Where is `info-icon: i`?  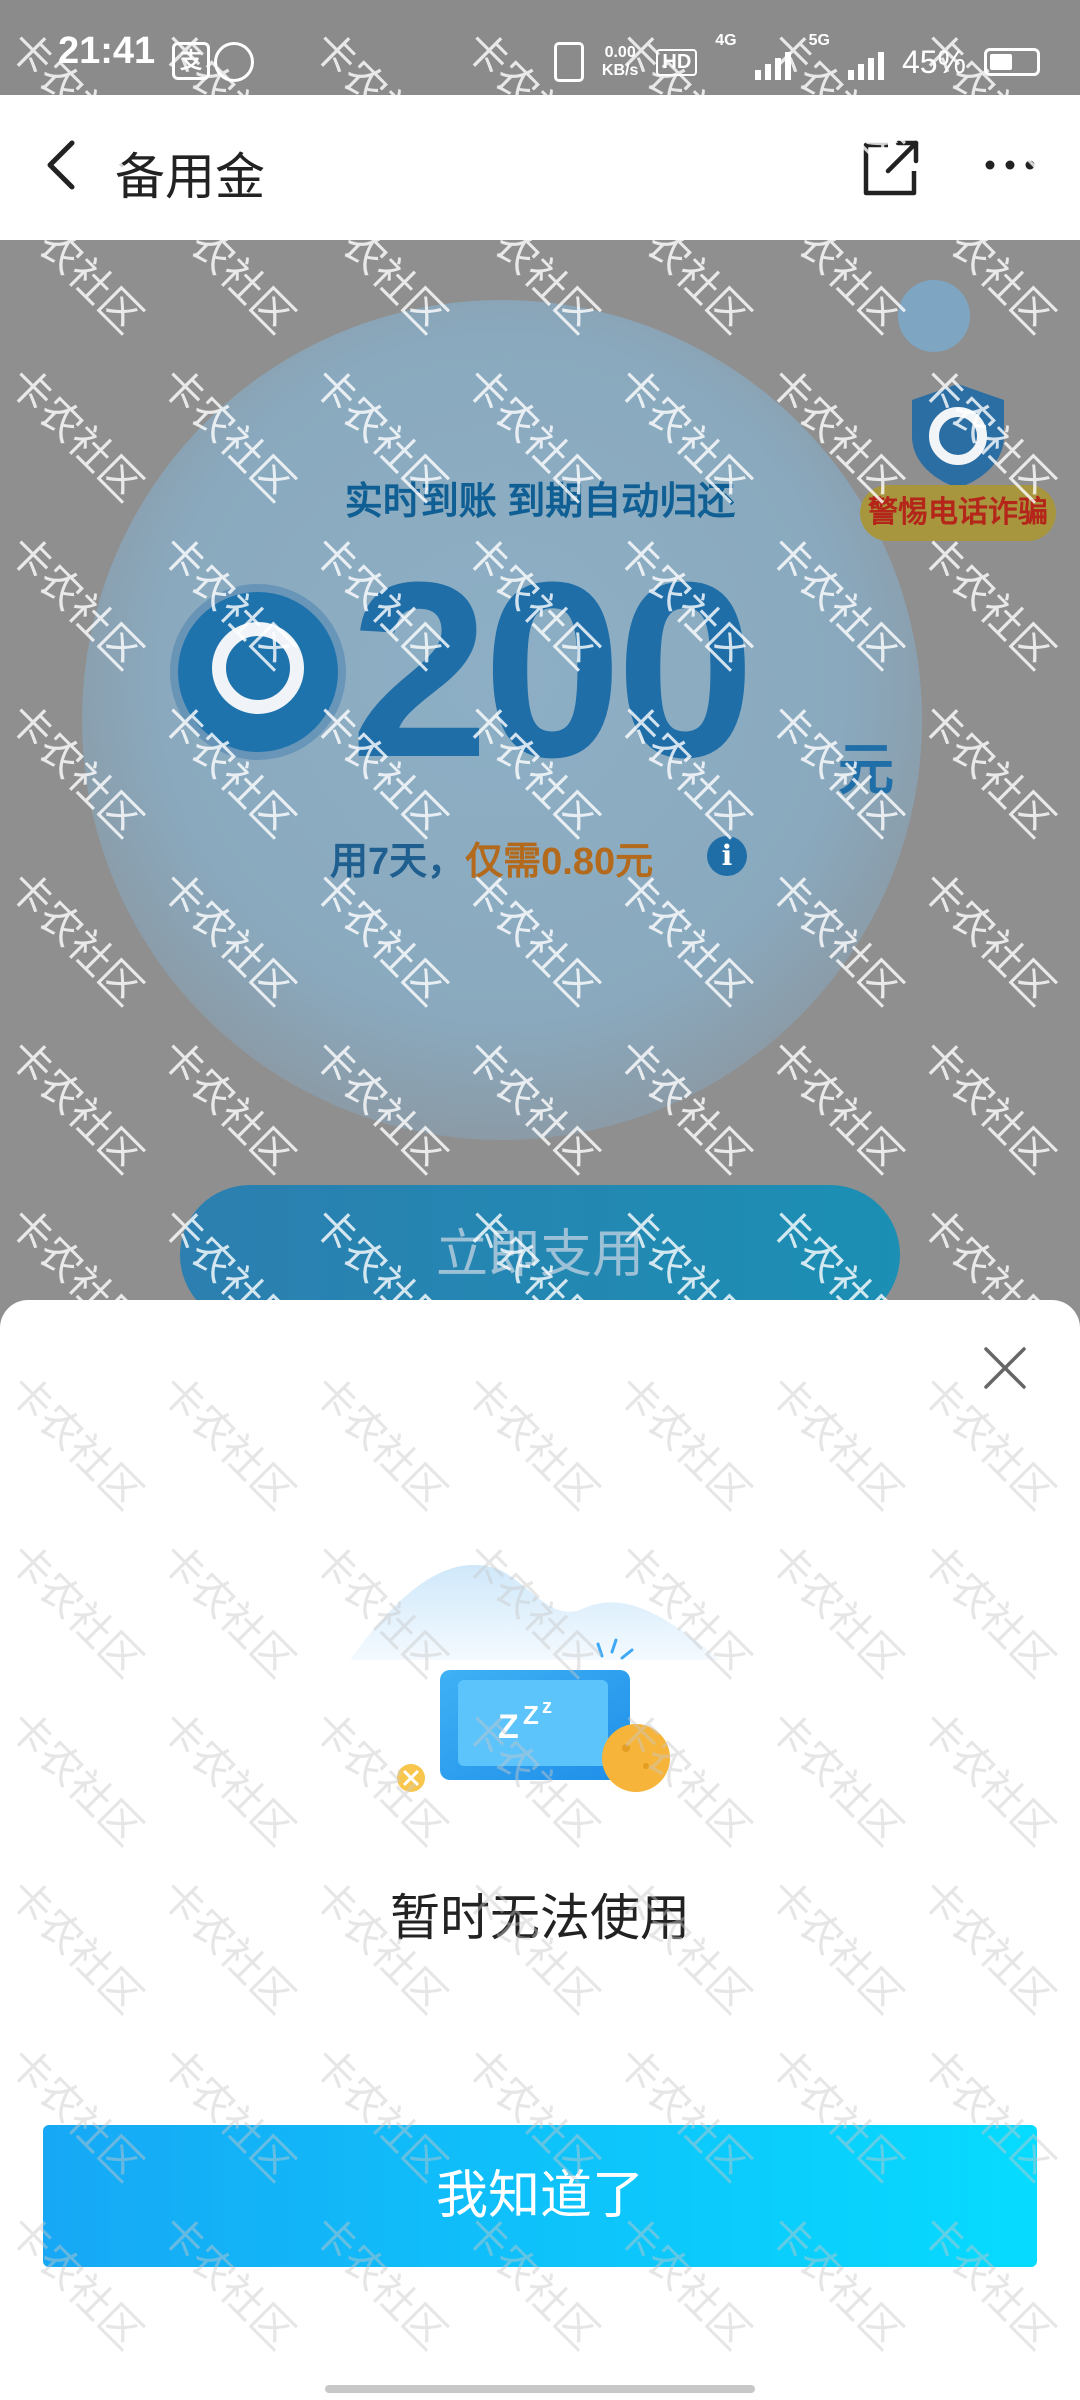
info-icon: i is located at coordinates (727, 856).